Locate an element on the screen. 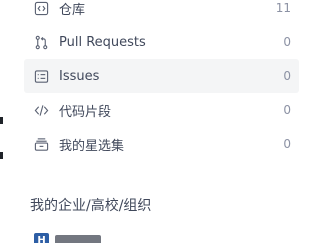 Image resolution: width=325 pixels, height=243 pixels. issues-icon is located at coordinates (41, 76).